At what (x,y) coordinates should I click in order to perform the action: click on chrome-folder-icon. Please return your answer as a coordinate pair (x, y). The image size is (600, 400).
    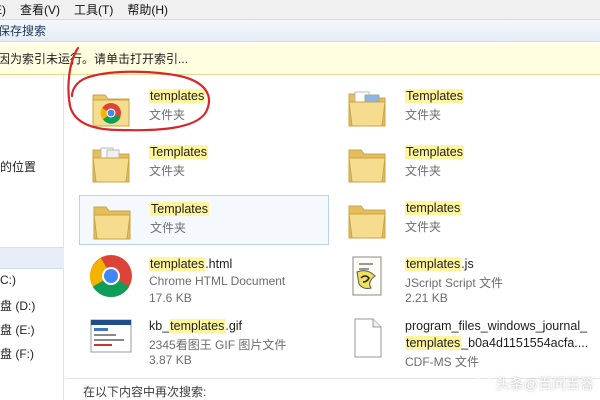
    Looking at the image, I should click on (111, 108).